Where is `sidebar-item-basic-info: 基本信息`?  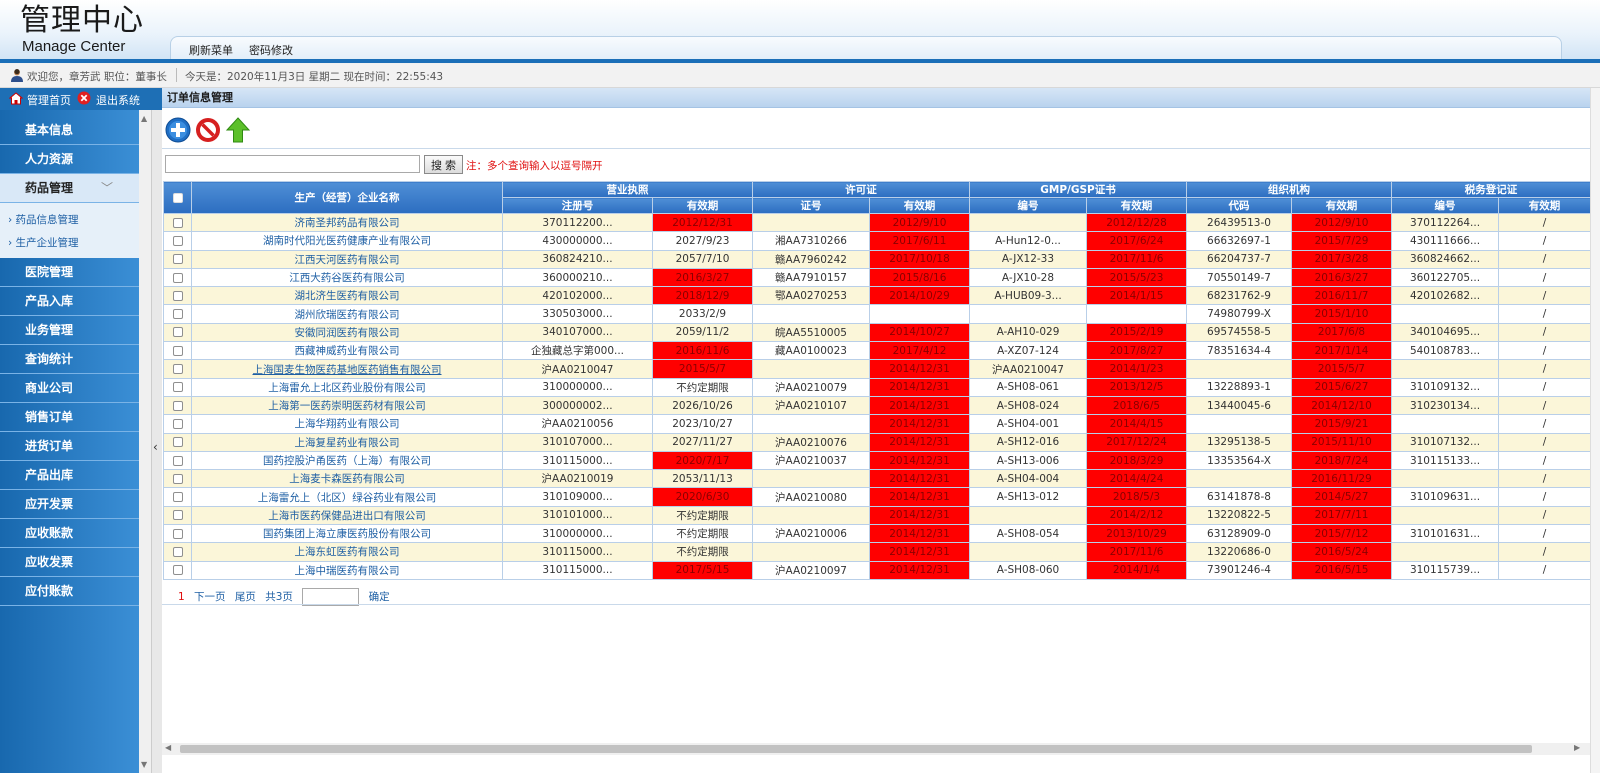
sidebar-item-basic-info: 基本信息 is located at coordinates (69, 130).